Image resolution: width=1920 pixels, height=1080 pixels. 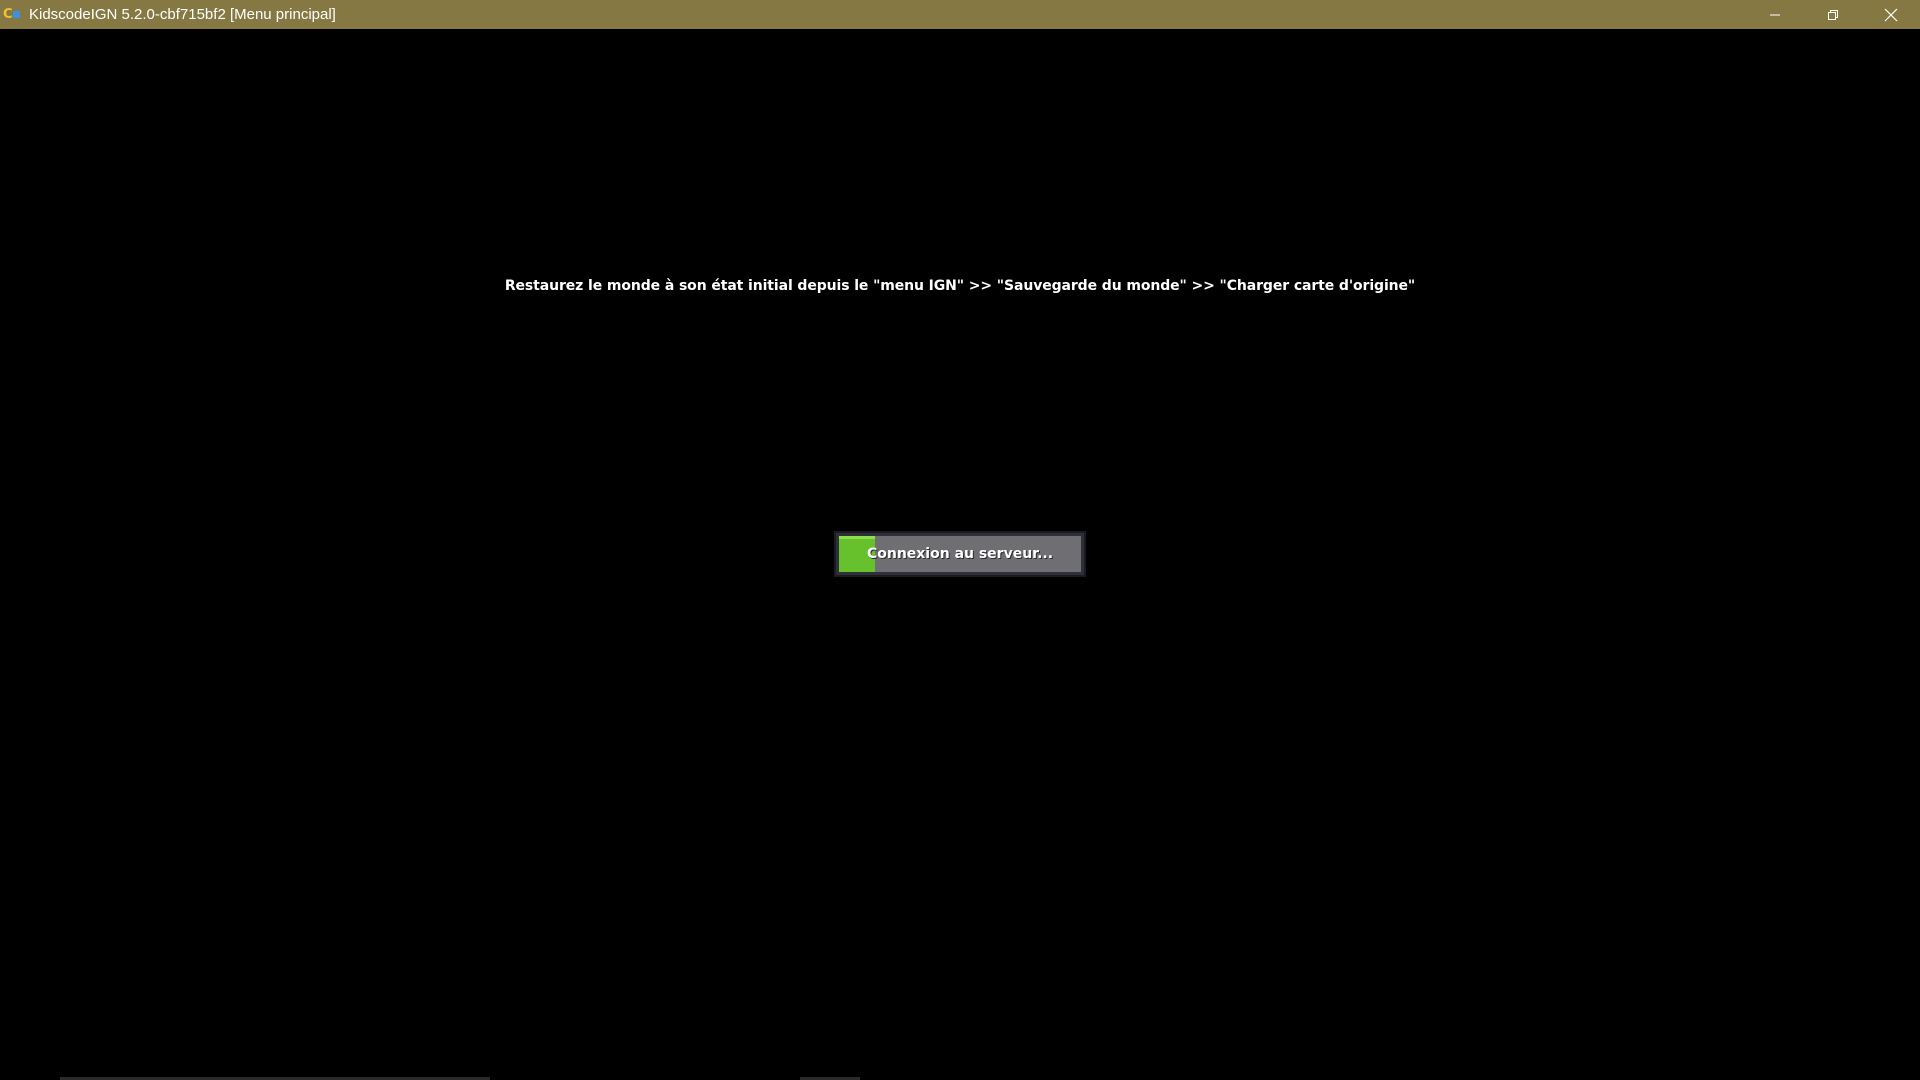 I want to click on window-controls, so click(x=1833, y=14).